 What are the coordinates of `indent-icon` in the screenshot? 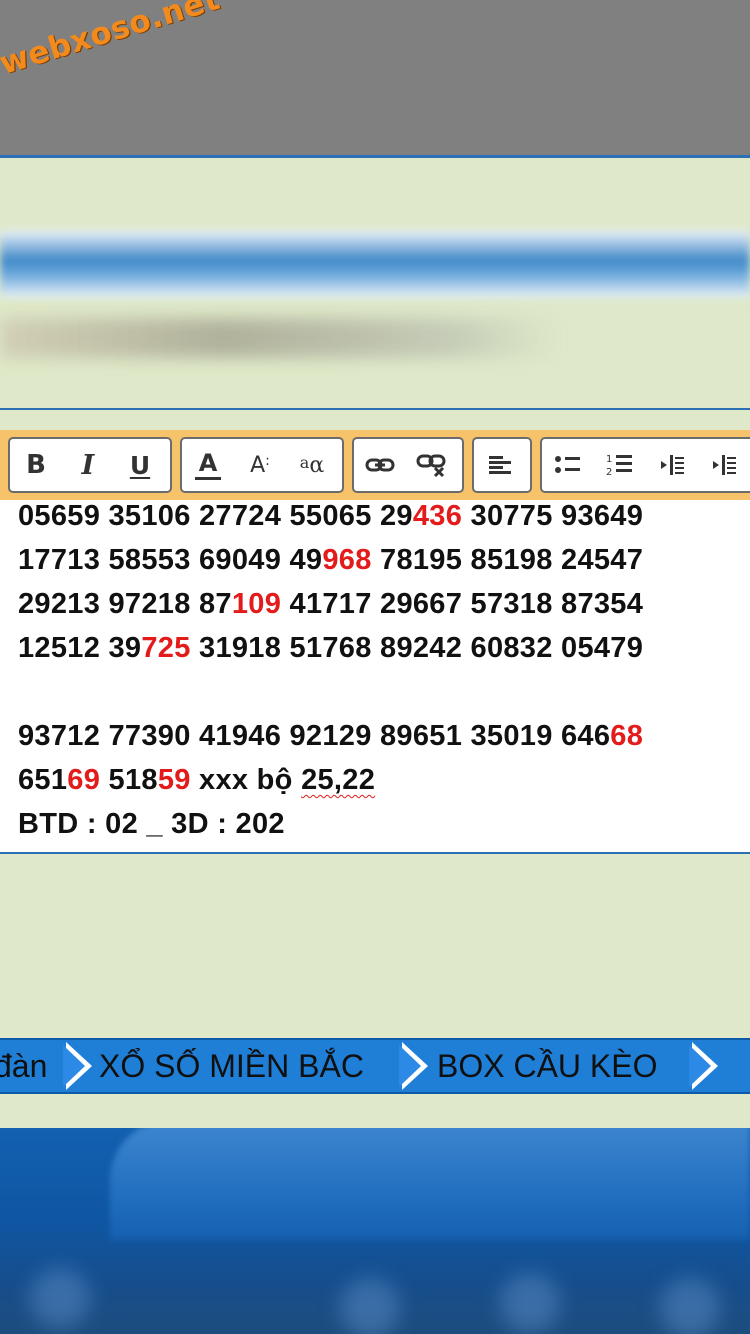 It's located at (724, 465).